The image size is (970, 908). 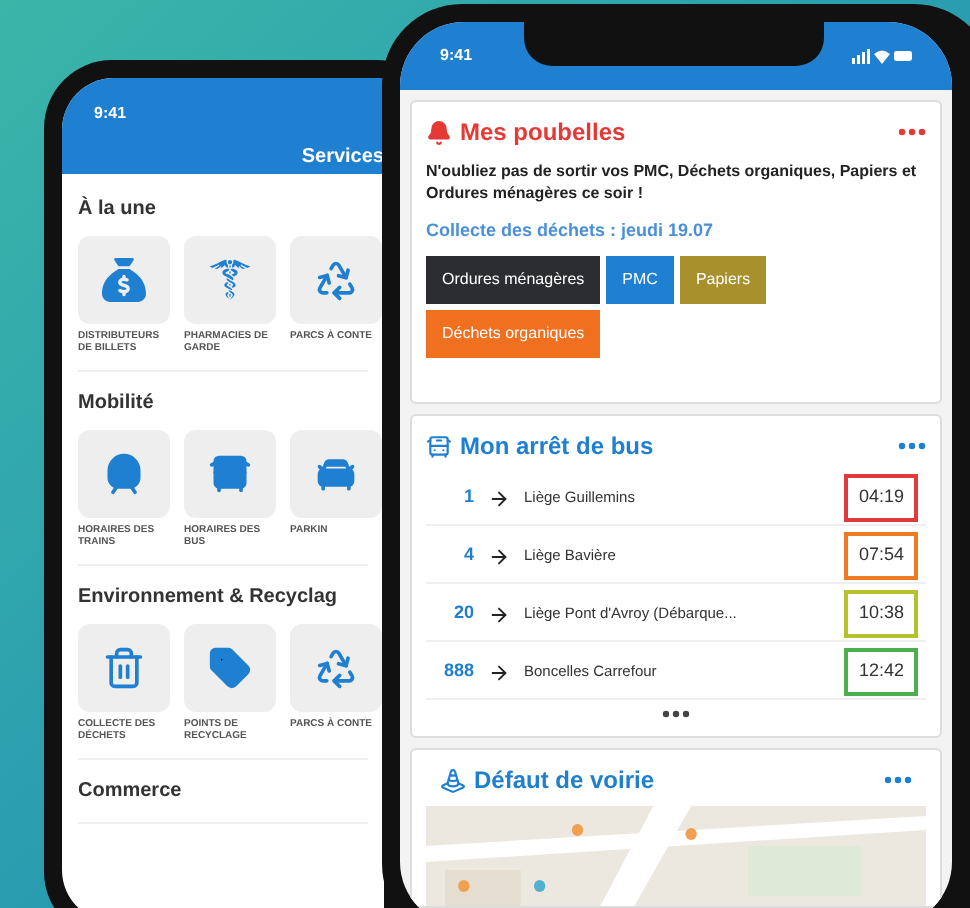 I want to click on section-heading: À la une, so click(x=118, y=209).